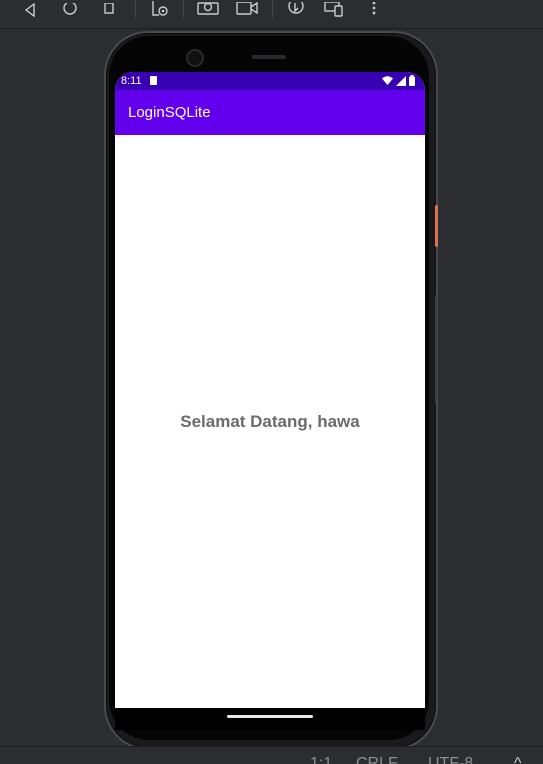 Image resolution: width=543 pixels, height=764 pixels. Describe the element at coordinates (195, 58) in the screenshot. I see `front-camera` at that location.